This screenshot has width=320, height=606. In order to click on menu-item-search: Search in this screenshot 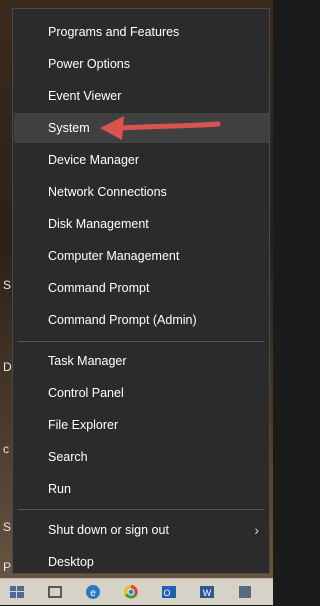, I will do `click(141, 457)`.